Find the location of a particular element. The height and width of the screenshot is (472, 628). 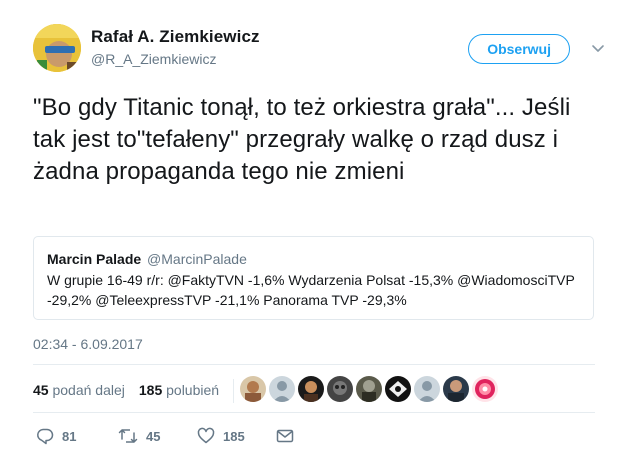

author-avatar is located at coordinates (57, 48).